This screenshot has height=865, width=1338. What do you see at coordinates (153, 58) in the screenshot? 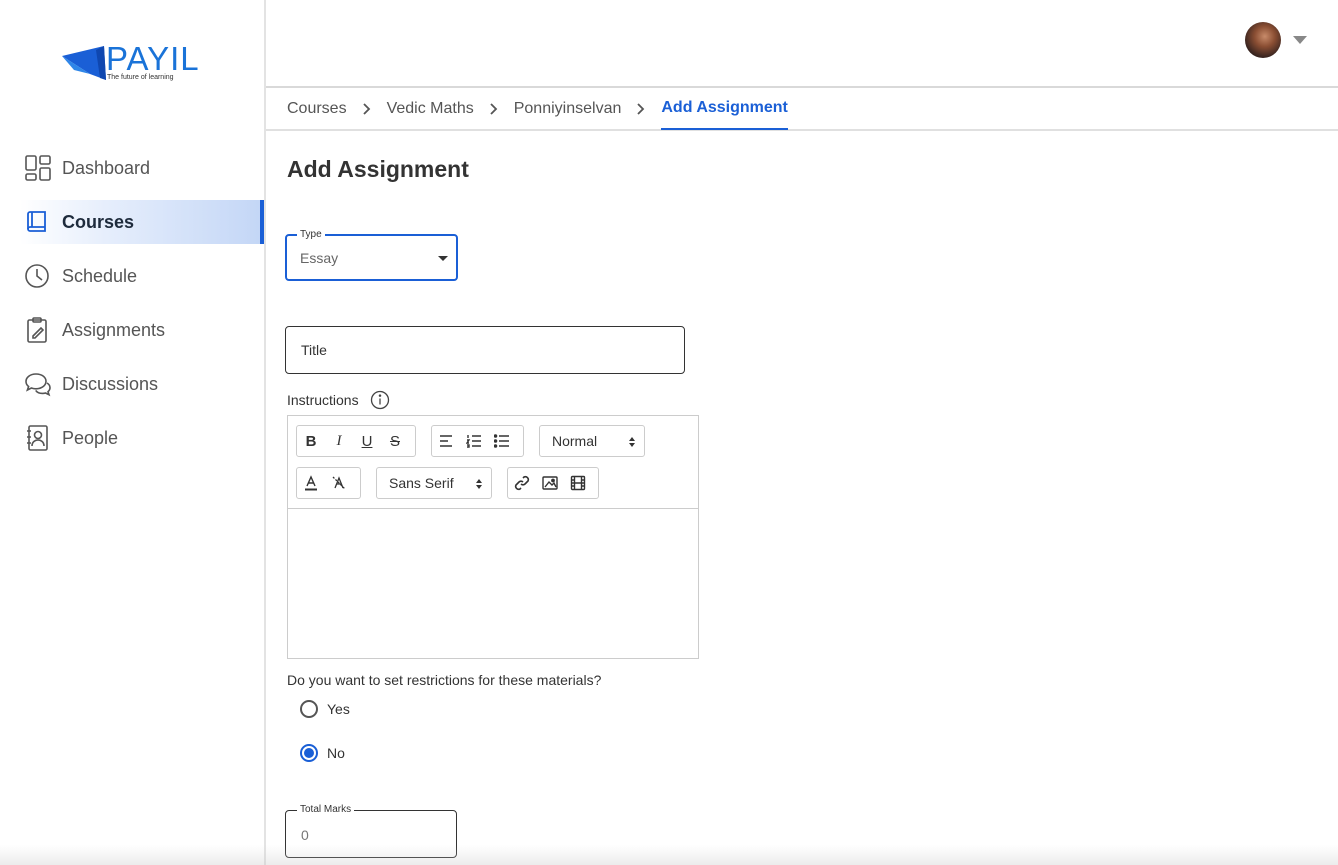
I see `logo-wordmark: PAYIL` at bounding box center [153, 58].